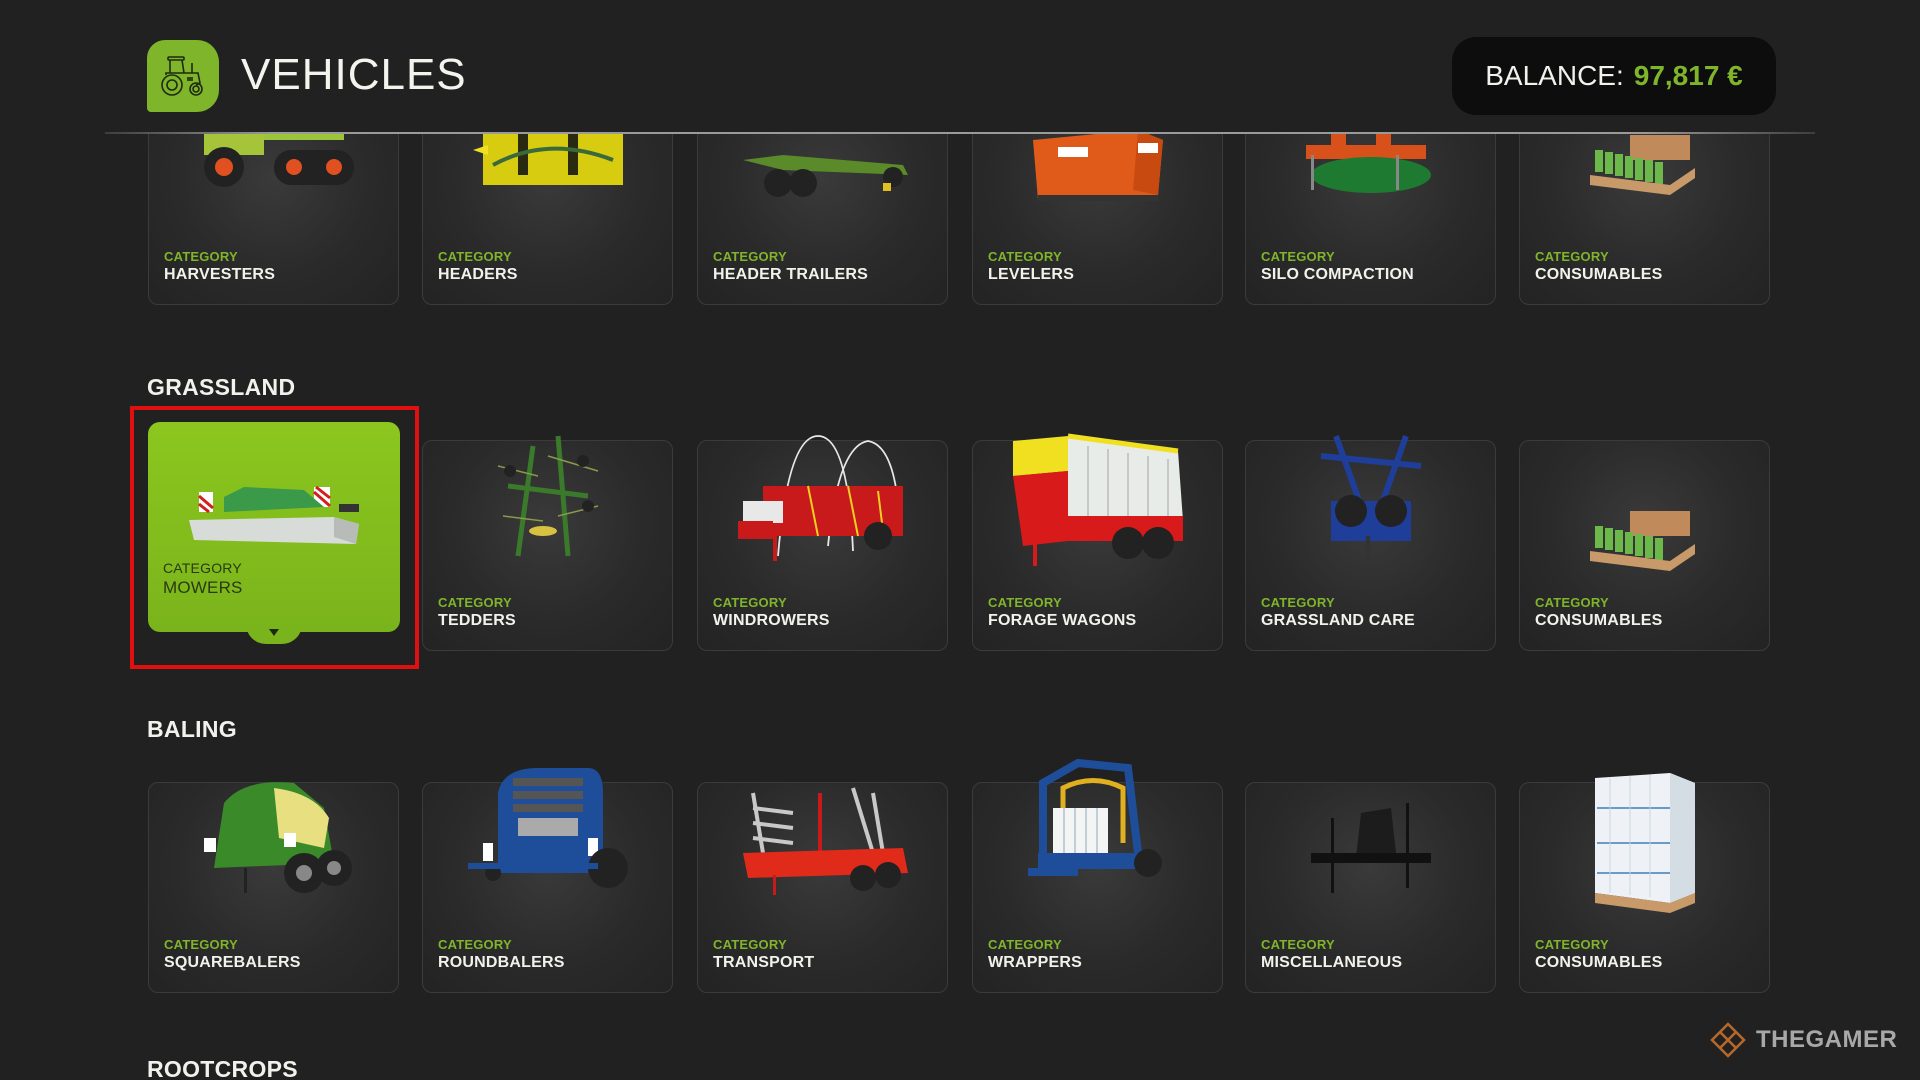 The width and height of the screenshot is (1920, 1080). What do you see at coordinates (477, 620) in the screenshot?
I see `category-name: TEDDERS` at bounding box center [477, 620].